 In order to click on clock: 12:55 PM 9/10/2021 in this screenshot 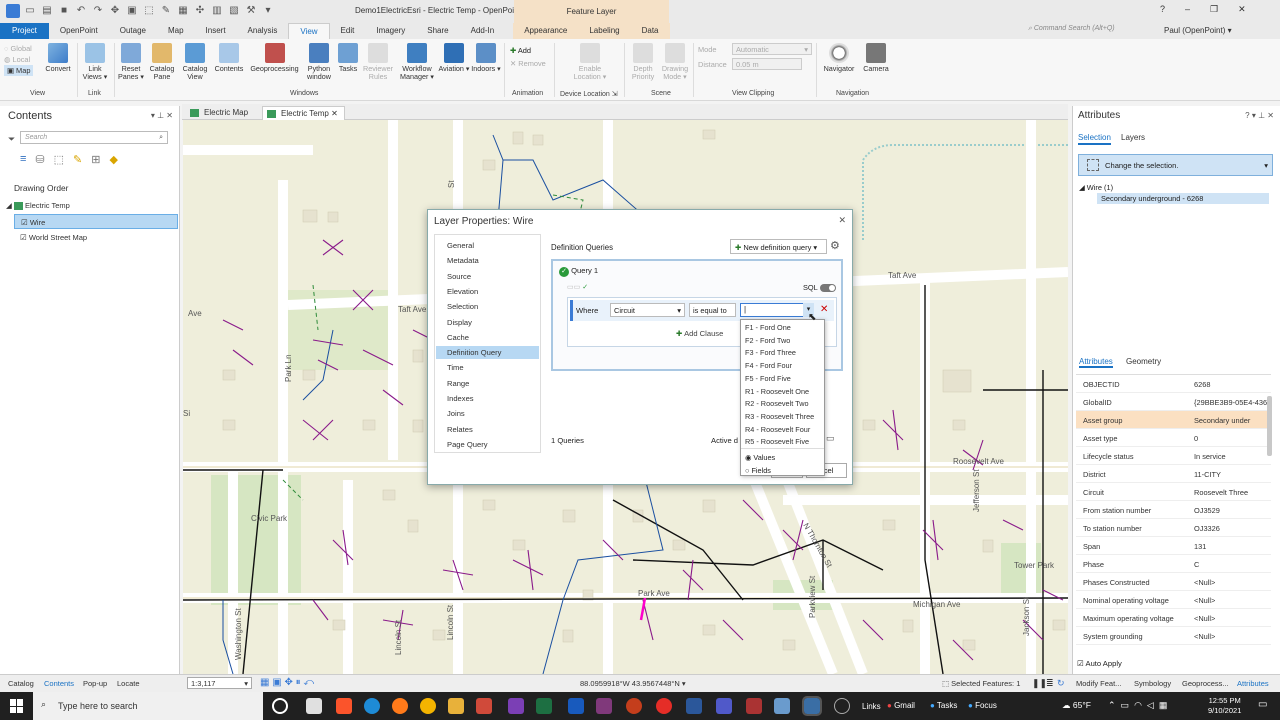, I will do `click(1224, 706)`.